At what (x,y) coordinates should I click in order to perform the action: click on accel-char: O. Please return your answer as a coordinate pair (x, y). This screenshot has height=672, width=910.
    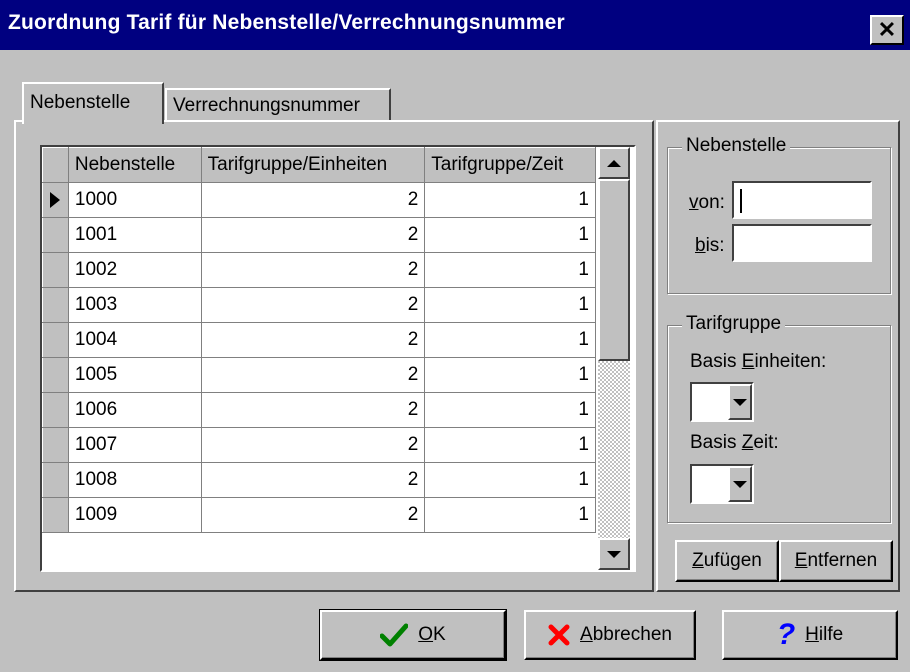
    Looking at the image, I should click on (426, 634).